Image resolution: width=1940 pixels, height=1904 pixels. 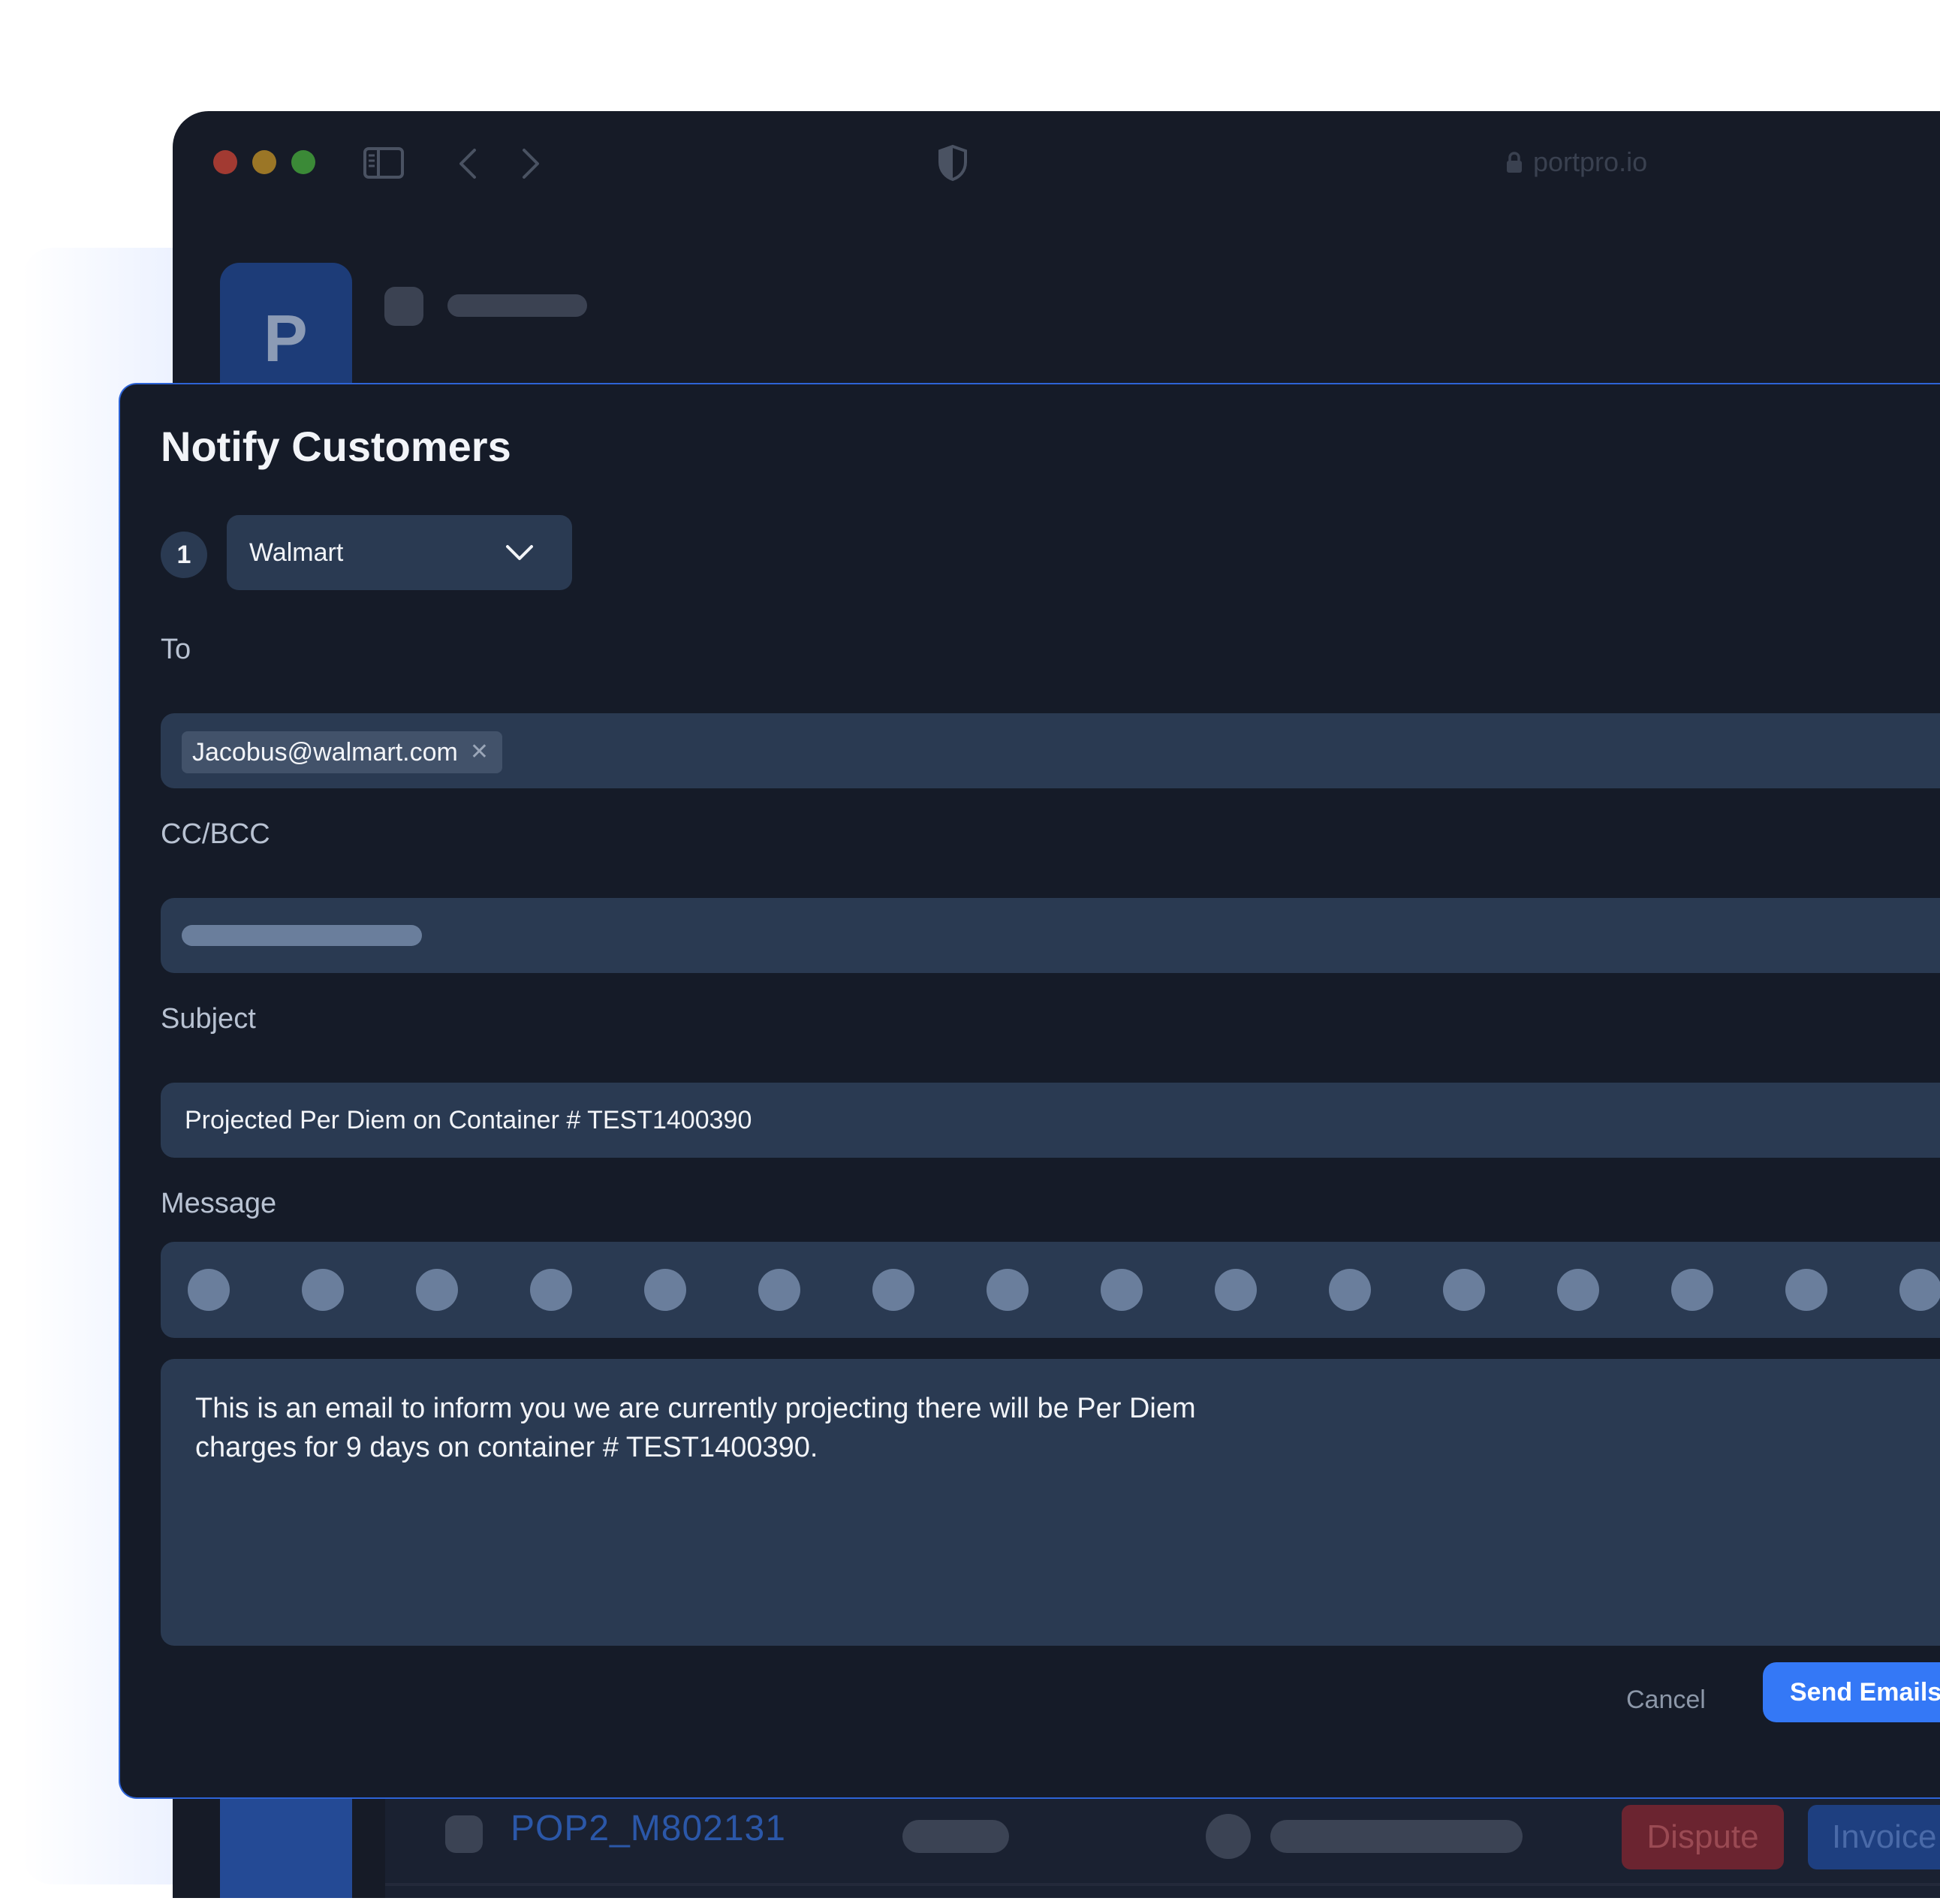 I want to click on to-field: Jacobus@walmart.com ✕, so click(x=1050, y=750).